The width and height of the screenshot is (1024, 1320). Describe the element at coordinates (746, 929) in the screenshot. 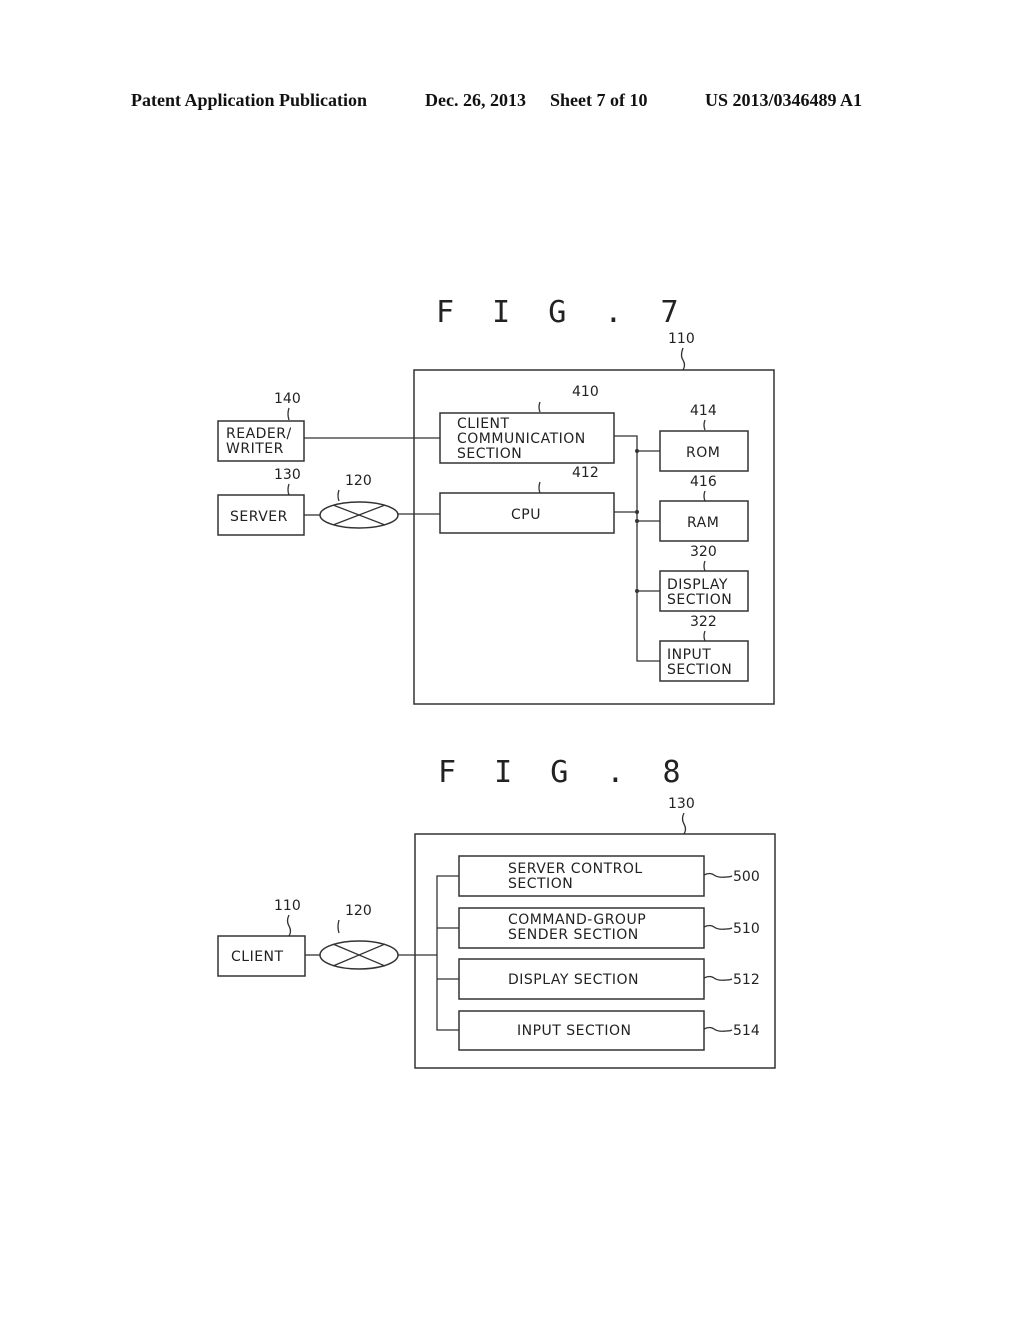

I see `fig8-command-group-ref: 510` at that location.